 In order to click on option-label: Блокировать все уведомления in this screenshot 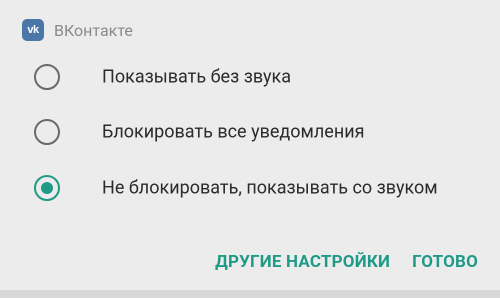, I will do `click(233, 132)`.